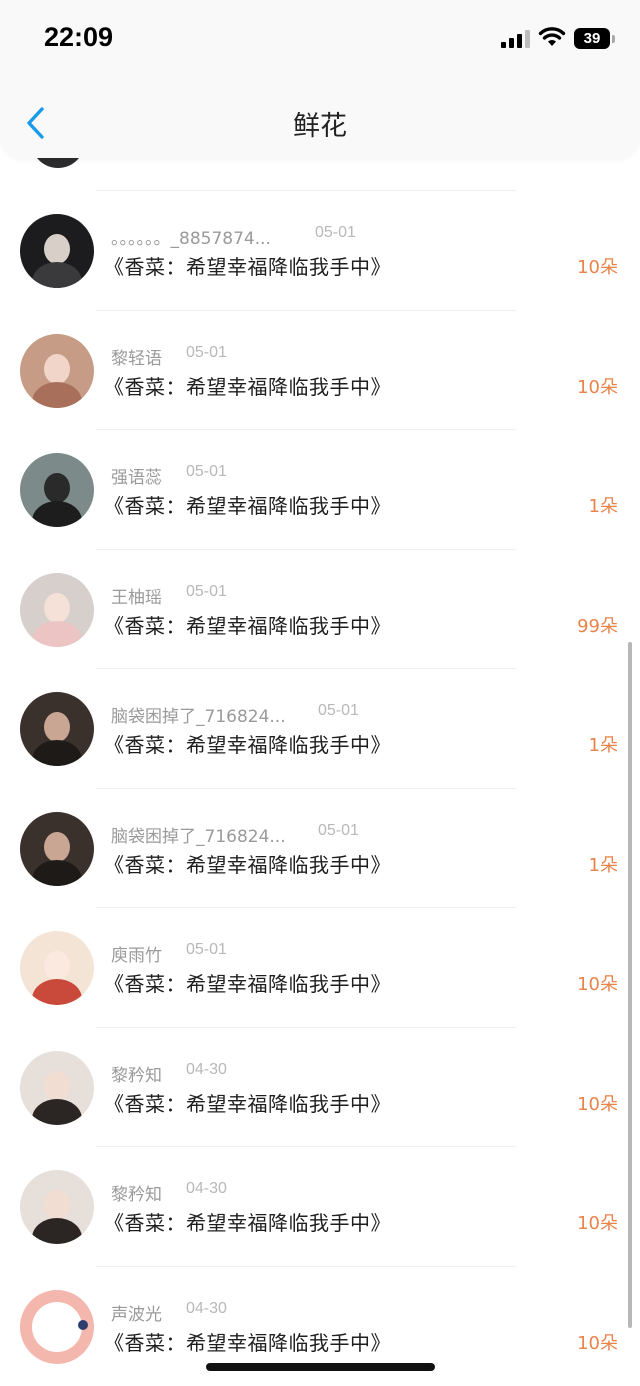  I want to click on list-item: 王柚瑶 05-01 《香菜：希望幸福降临我手中》 99朵, so click(320, 609).